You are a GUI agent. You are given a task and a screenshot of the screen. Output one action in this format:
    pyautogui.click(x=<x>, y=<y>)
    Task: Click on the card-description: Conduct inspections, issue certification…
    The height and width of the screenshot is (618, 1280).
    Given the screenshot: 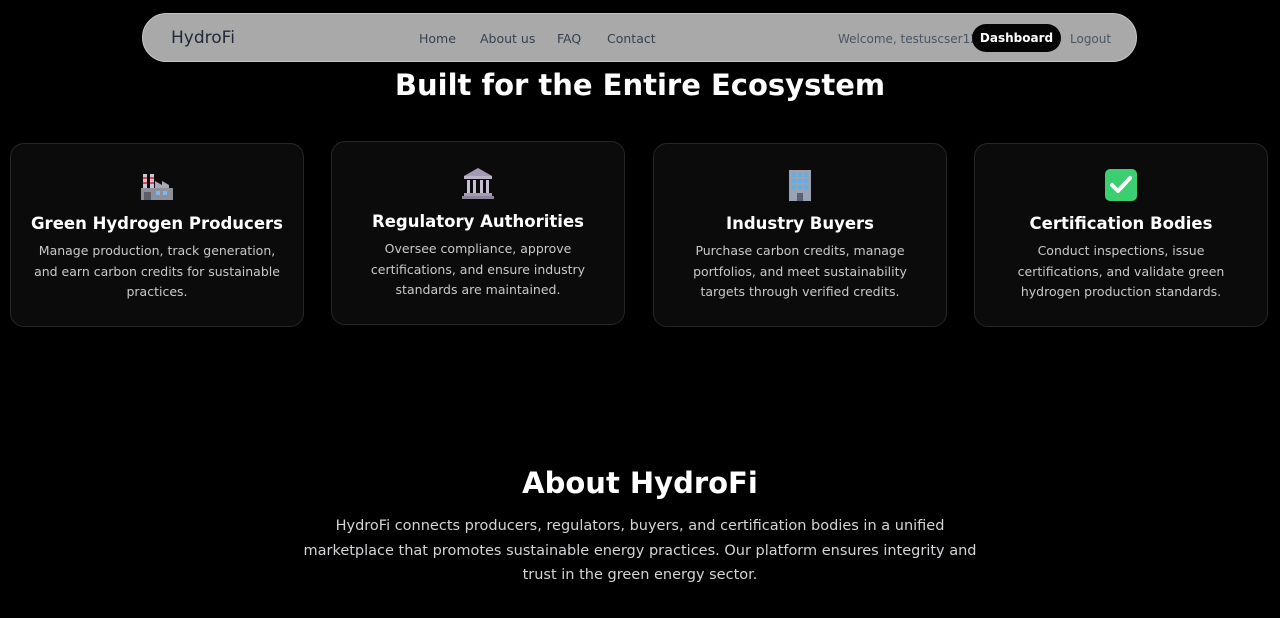 What is the action you would take?
    pyautogui.click(x=1121, y=271)
    